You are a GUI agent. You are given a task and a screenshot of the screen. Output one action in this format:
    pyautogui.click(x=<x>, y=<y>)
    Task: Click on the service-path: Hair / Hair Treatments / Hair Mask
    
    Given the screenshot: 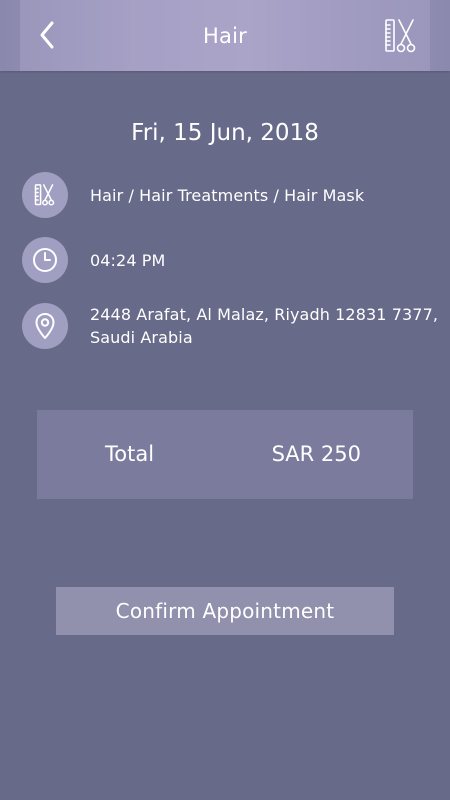 What is the action you would take?
    pyautogui.click(x=227, y=195)
    